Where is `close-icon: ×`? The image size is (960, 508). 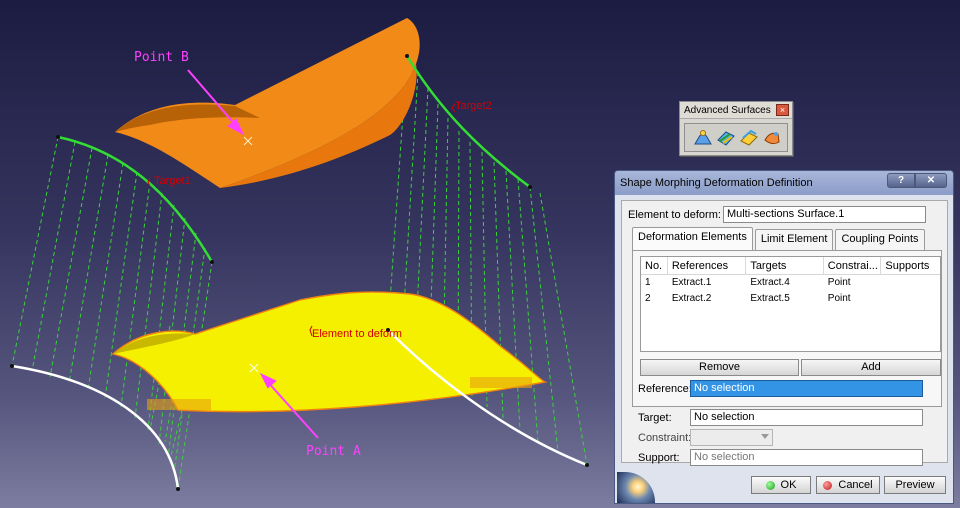
close-icon: × is located at coordinates (782, 110).